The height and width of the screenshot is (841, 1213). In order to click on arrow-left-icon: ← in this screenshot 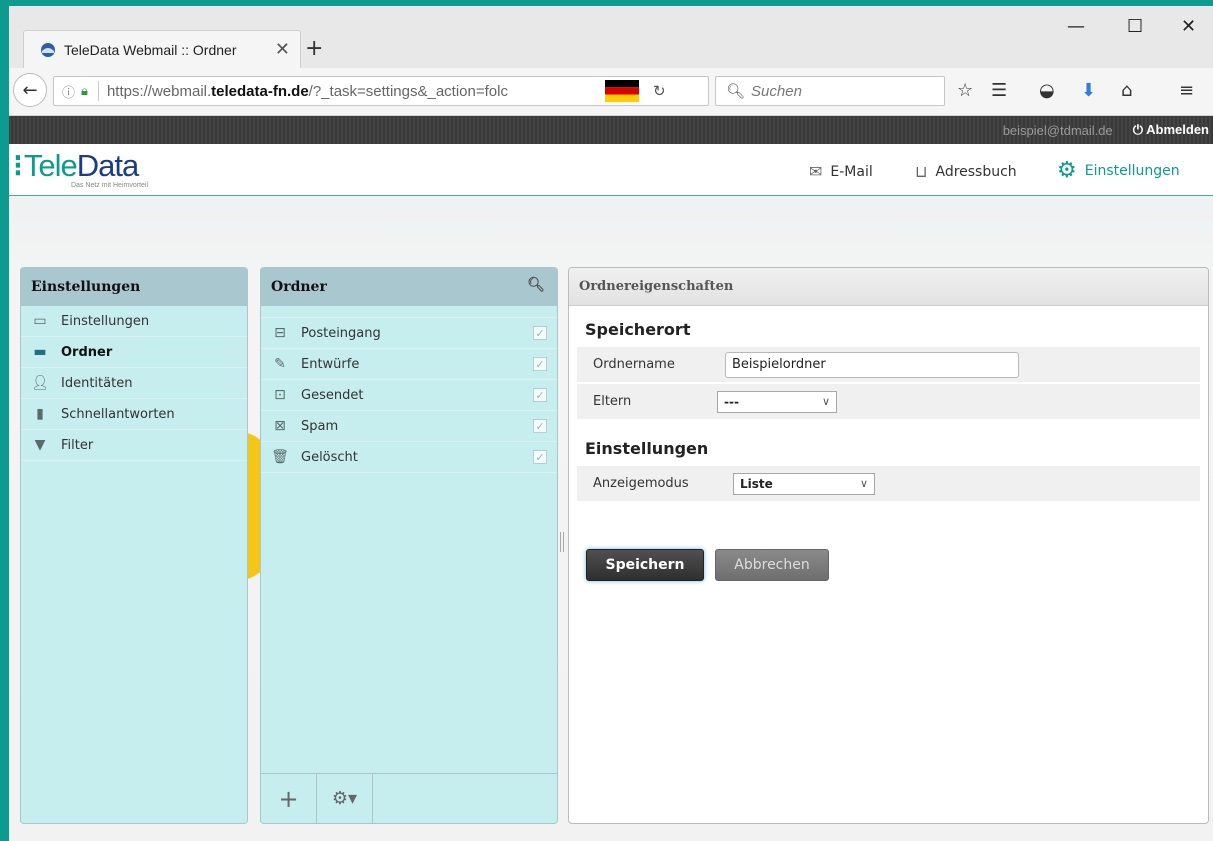, I will do `click(30, 90)`.